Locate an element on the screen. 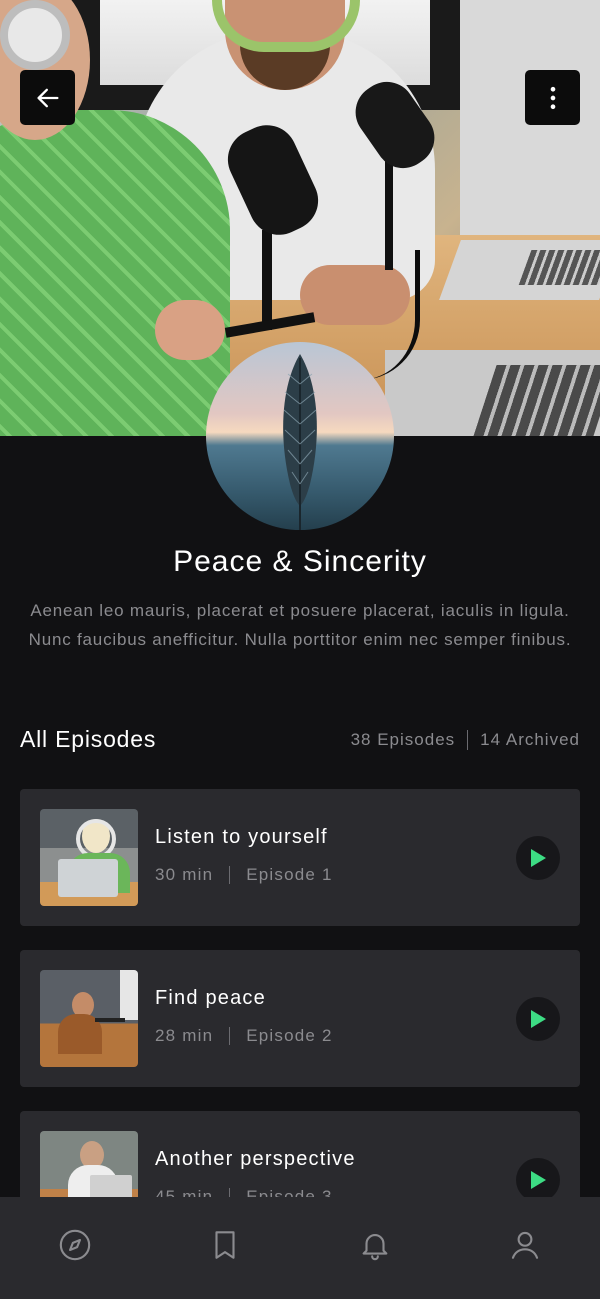  compass-icon is located at coordinates (75, 1245).